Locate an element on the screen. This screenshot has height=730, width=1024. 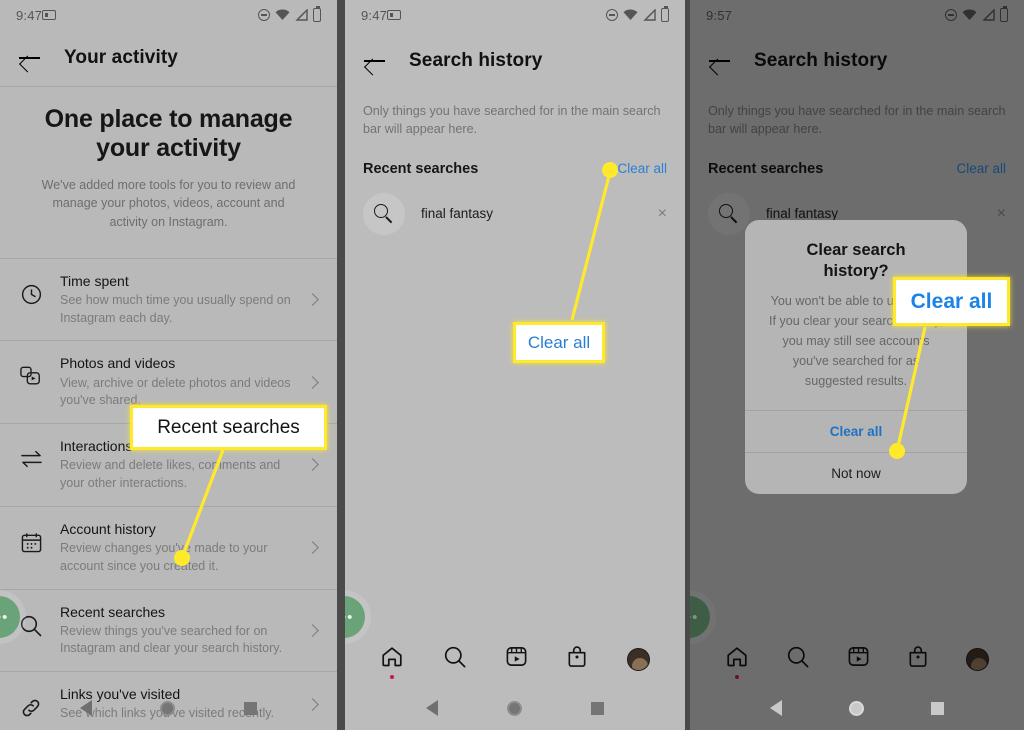
dialog-not-now-button: Not now is located at coordinates (856, 472).